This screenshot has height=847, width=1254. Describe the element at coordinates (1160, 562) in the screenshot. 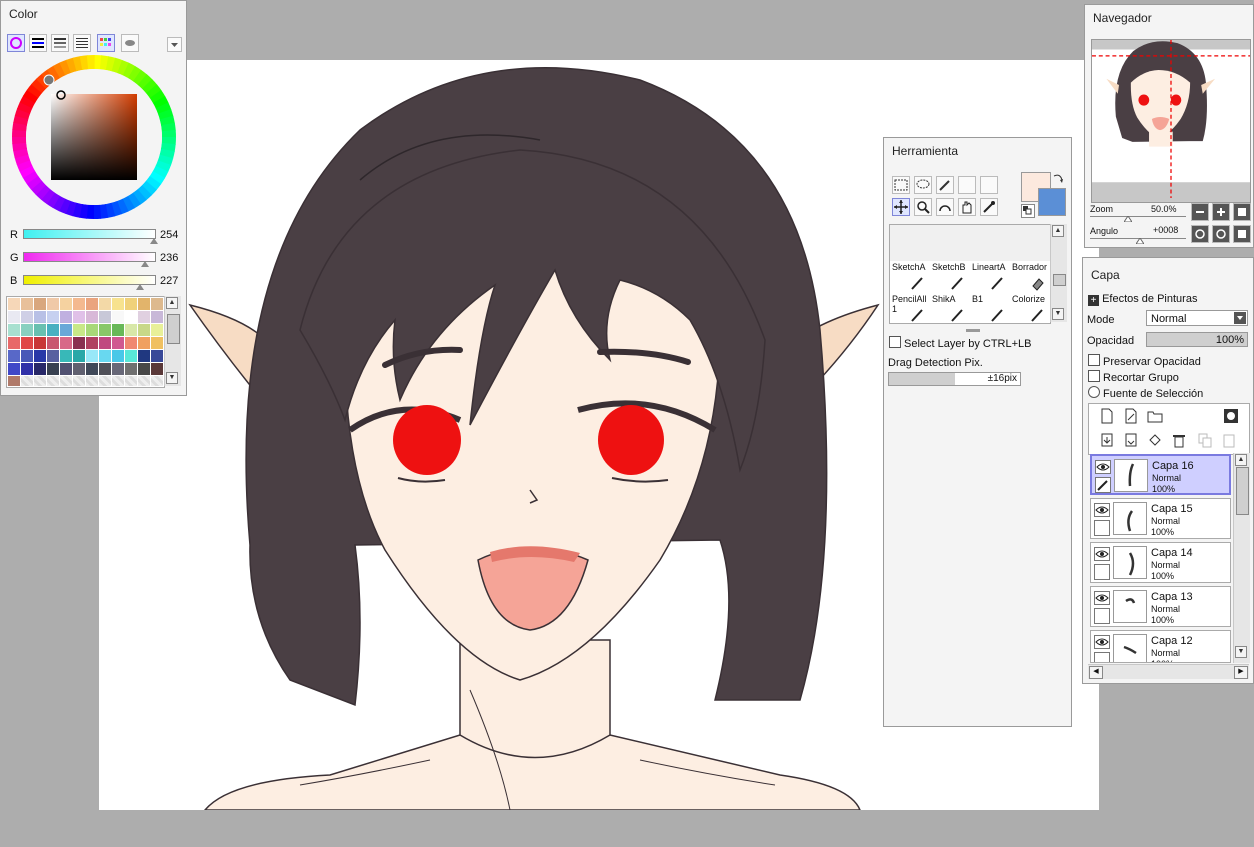

I see `layer-item: Capa 14 Normal 100%` at that location.